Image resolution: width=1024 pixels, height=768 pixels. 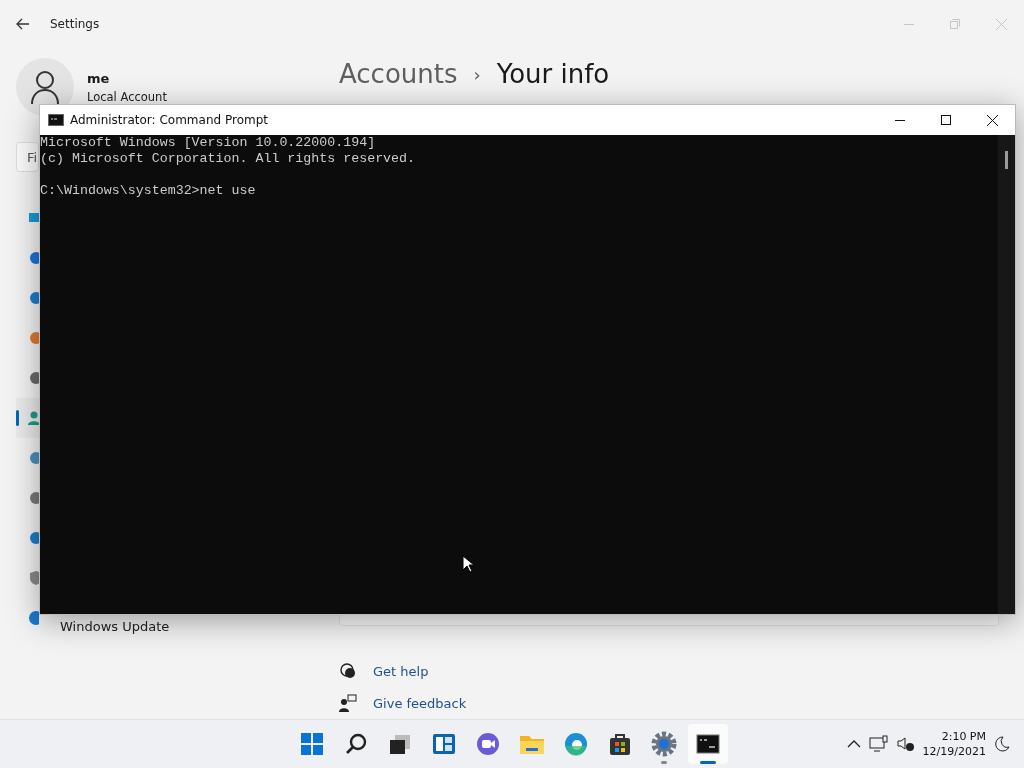 What do you see at coordinates (954, 744) in the screenshot?
I see `clock: 2:10 PM 12/19/2021` at bounding box center [954, 744].